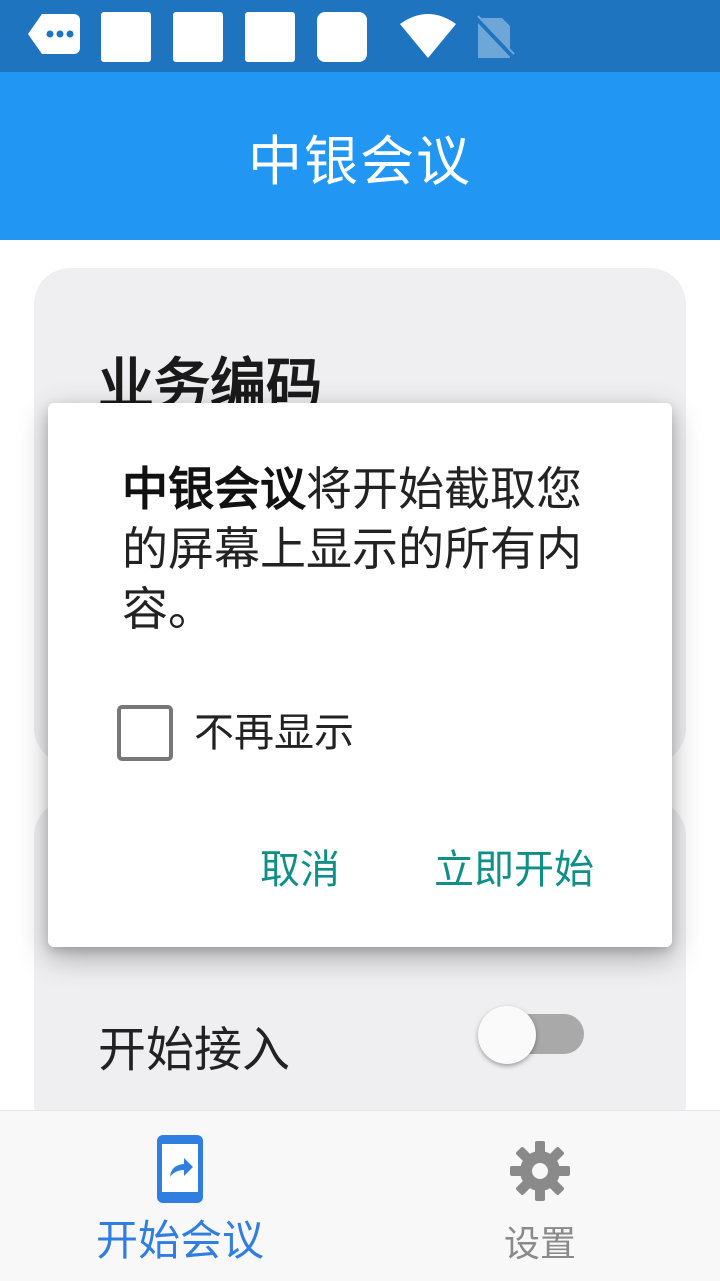  What do you see at coordinates (214, 489) in the screenshot?
I see `dialog-app-name: 中银会议` at bounding box center [214, 489].